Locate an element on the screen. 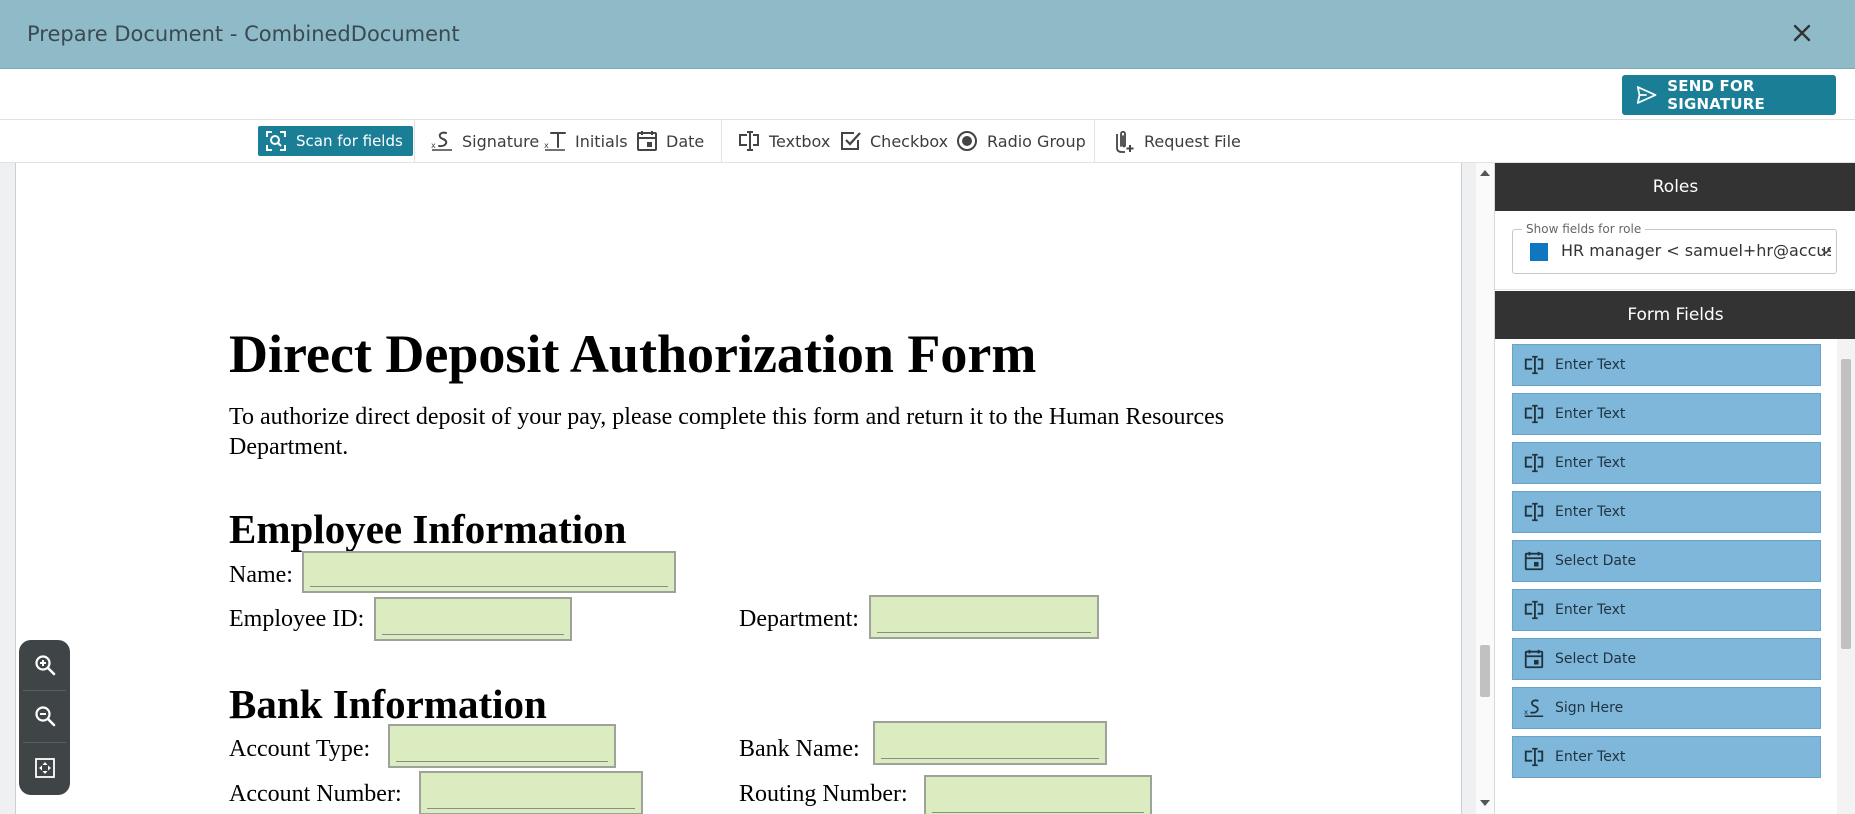 The height and width of the screenshot is (814, 1855). panel-divider is located at coordinates (1675, 289).